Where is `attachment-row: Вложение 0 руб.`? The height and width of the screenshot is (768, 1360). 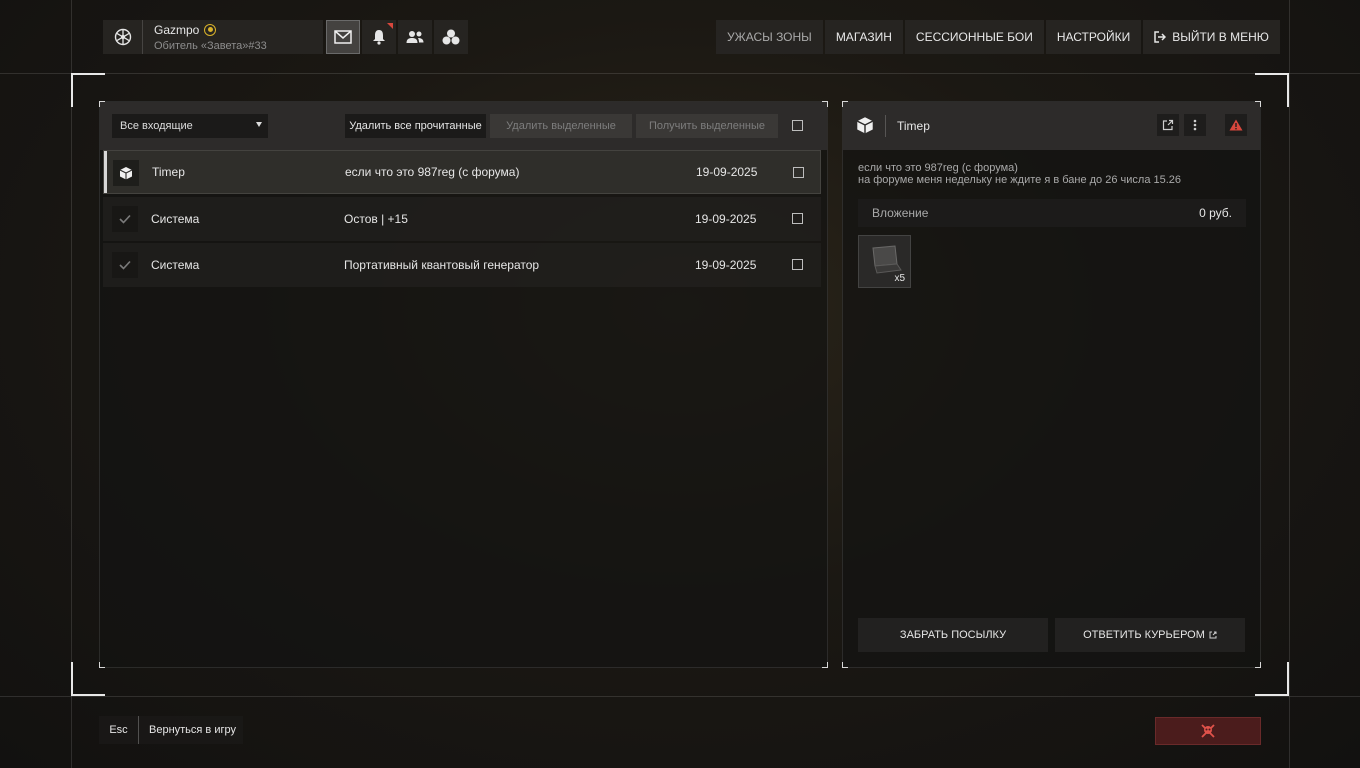 attachment-row: Вложение 0 руб. is located at coordinates (1052, 213).